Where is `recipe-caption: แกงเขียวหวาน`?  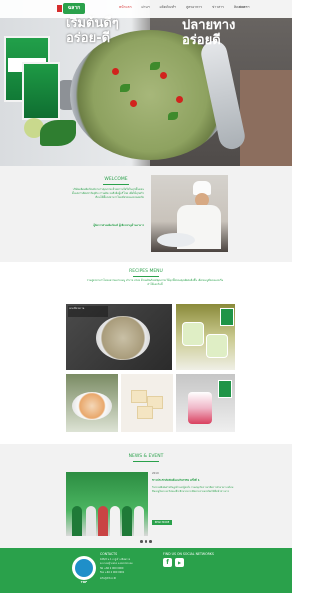
recipe-caption: แกงเขียวหวาน is located at coordinates (88, 311).